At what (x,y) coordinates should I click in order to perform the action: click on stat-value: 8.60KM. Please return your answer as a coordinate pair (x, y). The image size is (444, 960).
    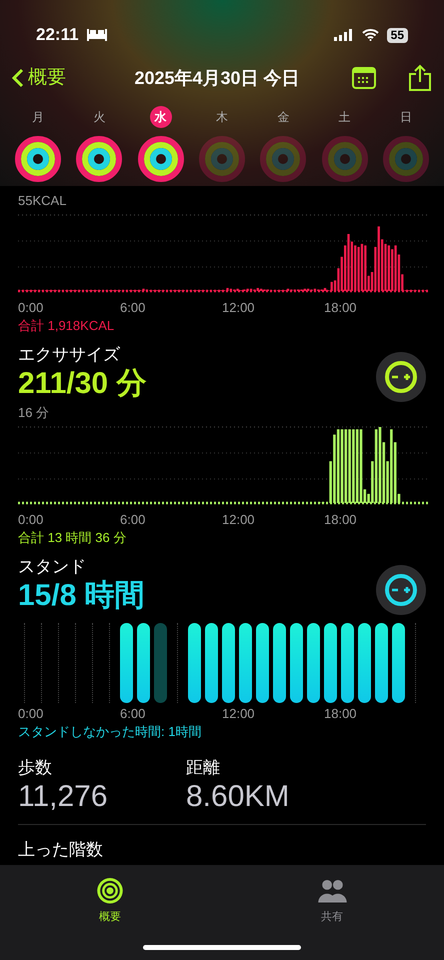
    Looking at the image, I should click on (238, 797).